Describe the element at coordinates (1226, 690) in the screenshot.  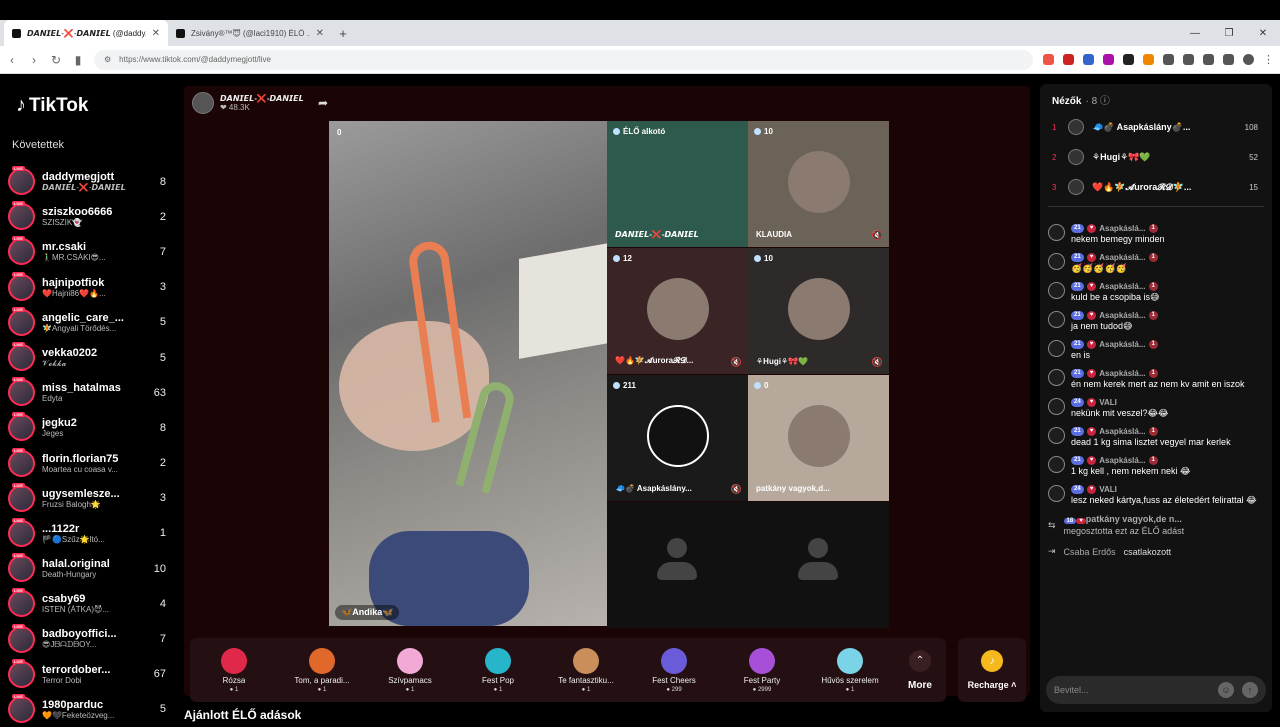
I see `emoji-icon: ☺` at that location.